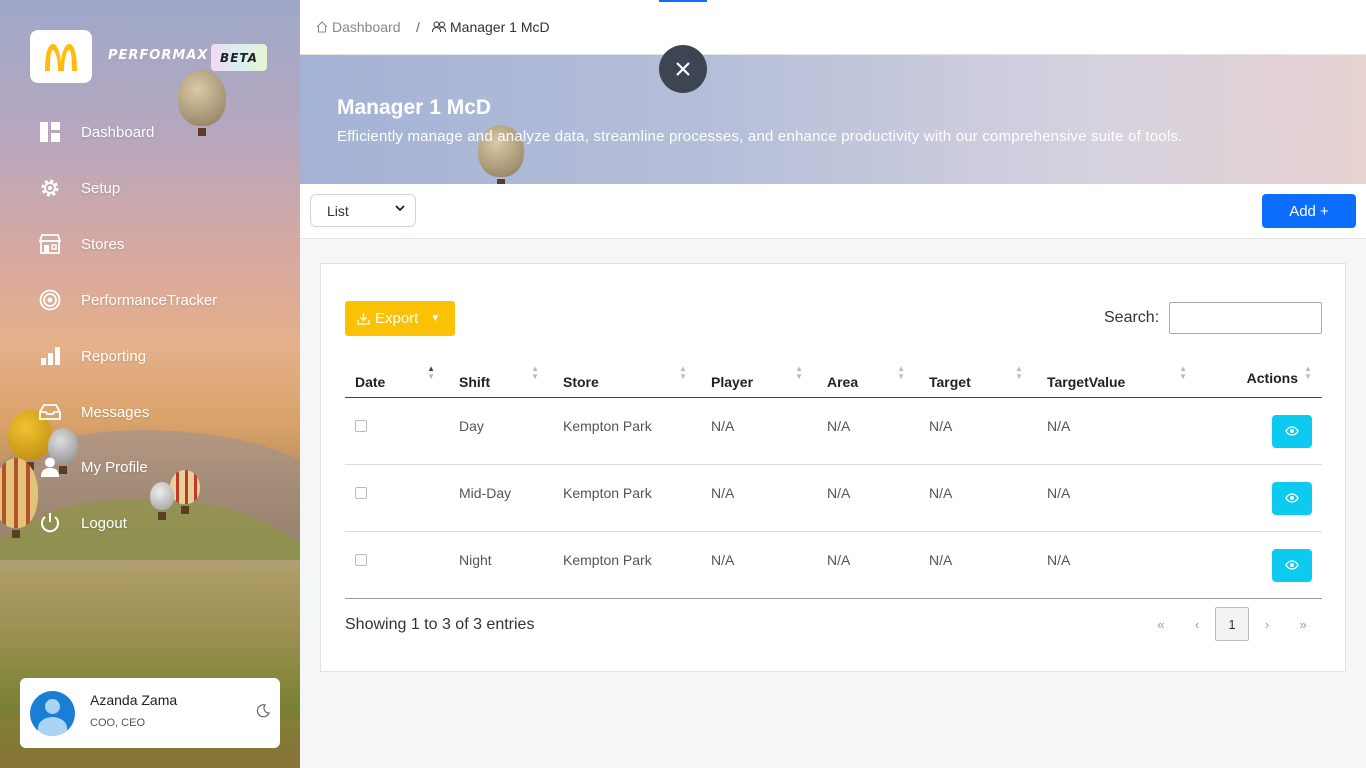 The height and width of the screenshot is (768, 1366). Describe the element at coordinates (158, 55) in the screenshot. I see `brand-name: PERFORMAX` at that location.